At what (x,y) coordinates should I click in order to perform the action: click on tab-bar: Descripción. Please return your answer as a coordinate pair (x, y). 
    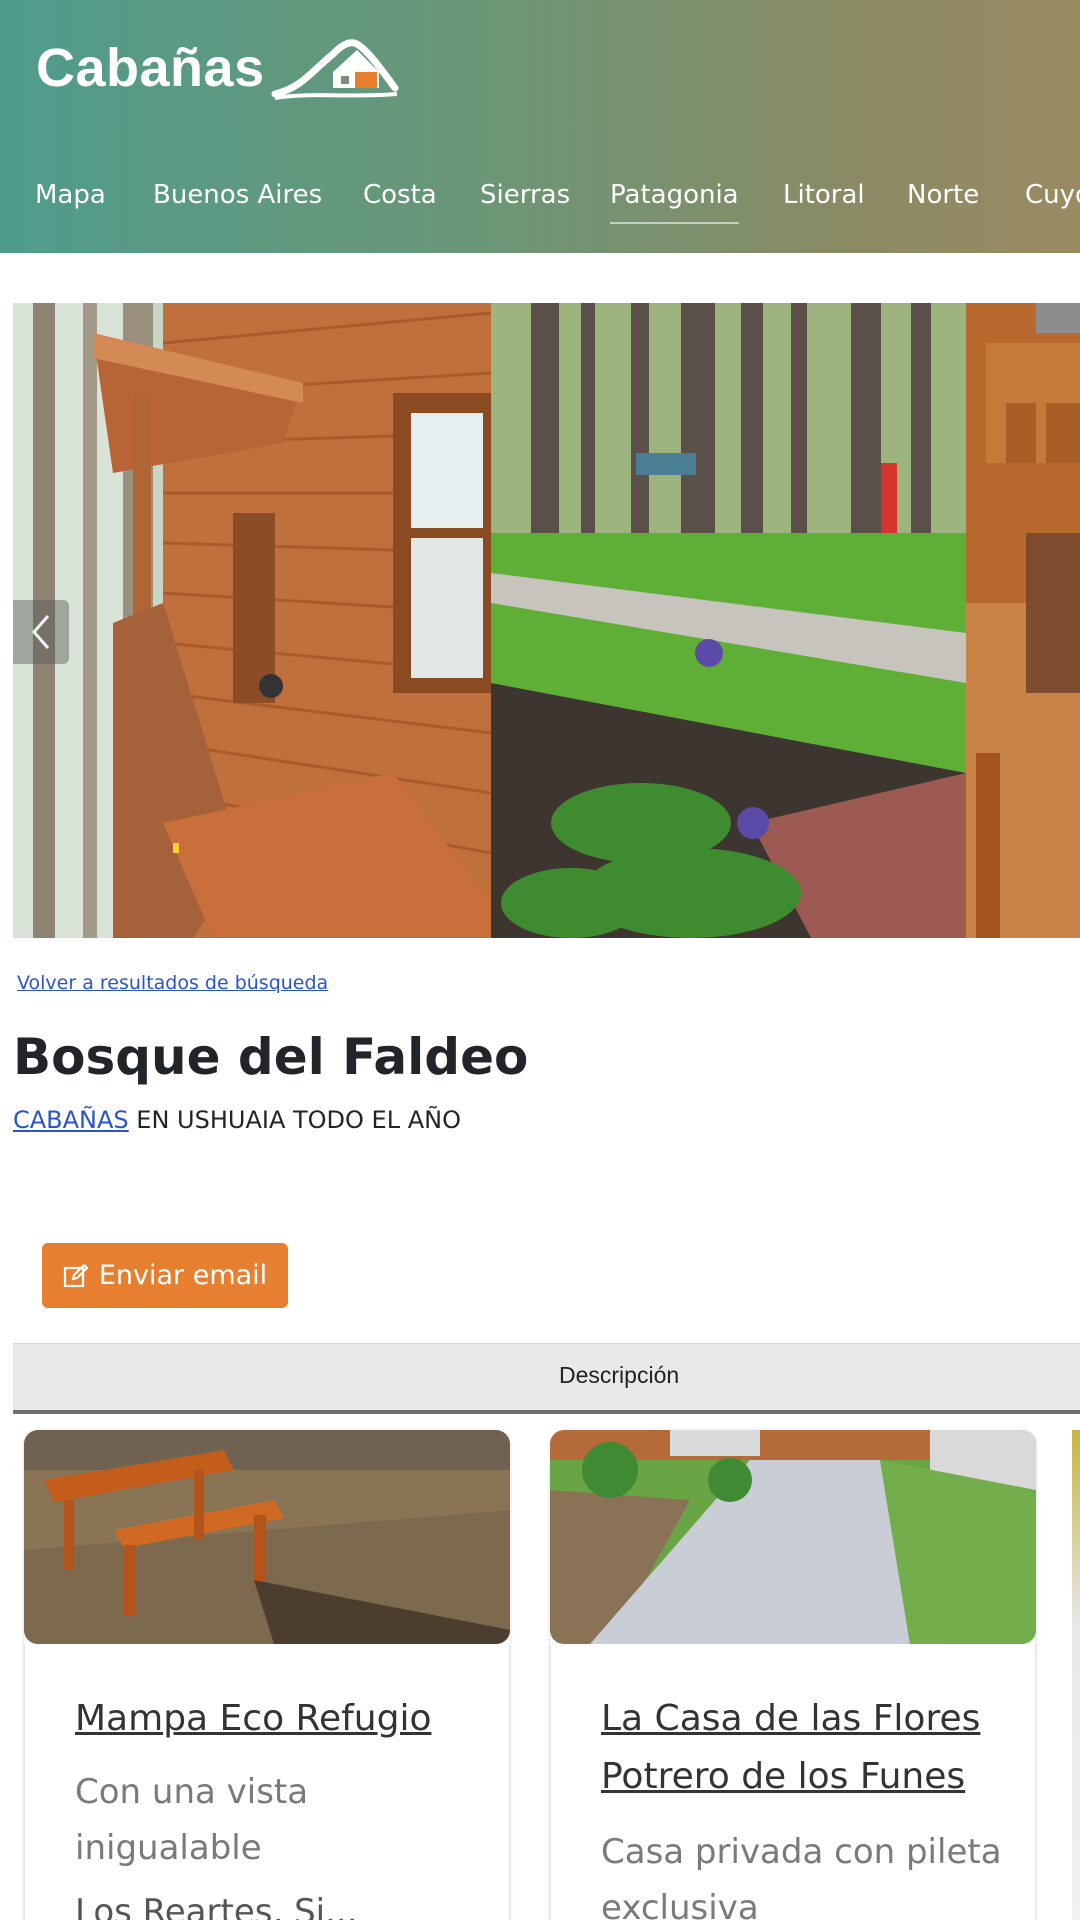
    Looking at the image, I should click on (546, 1378).